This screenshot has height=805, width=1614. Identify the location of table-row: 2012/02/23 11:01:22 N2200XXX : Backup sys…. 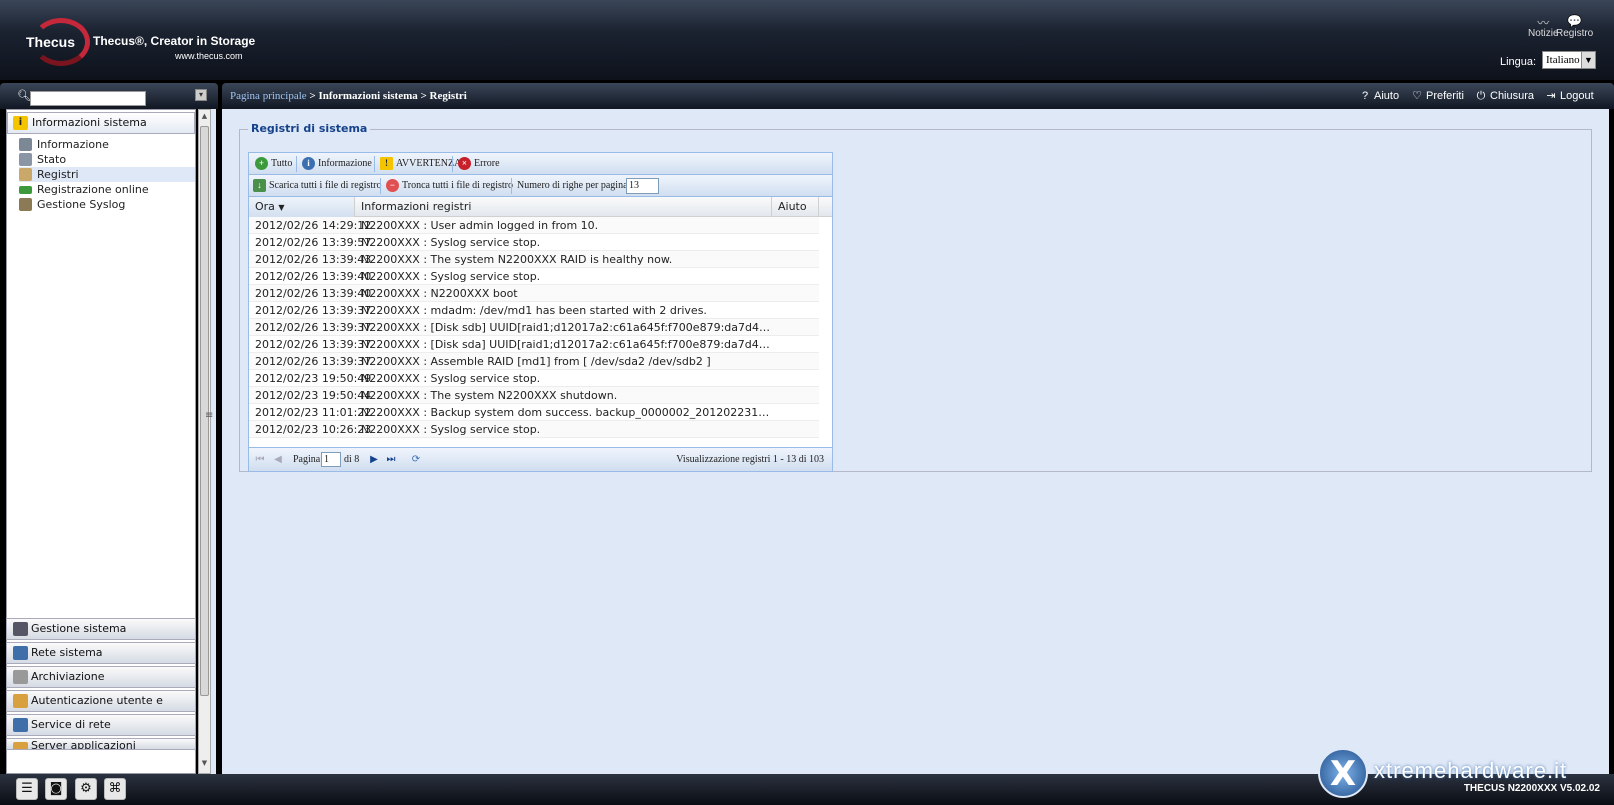
(534, 412).